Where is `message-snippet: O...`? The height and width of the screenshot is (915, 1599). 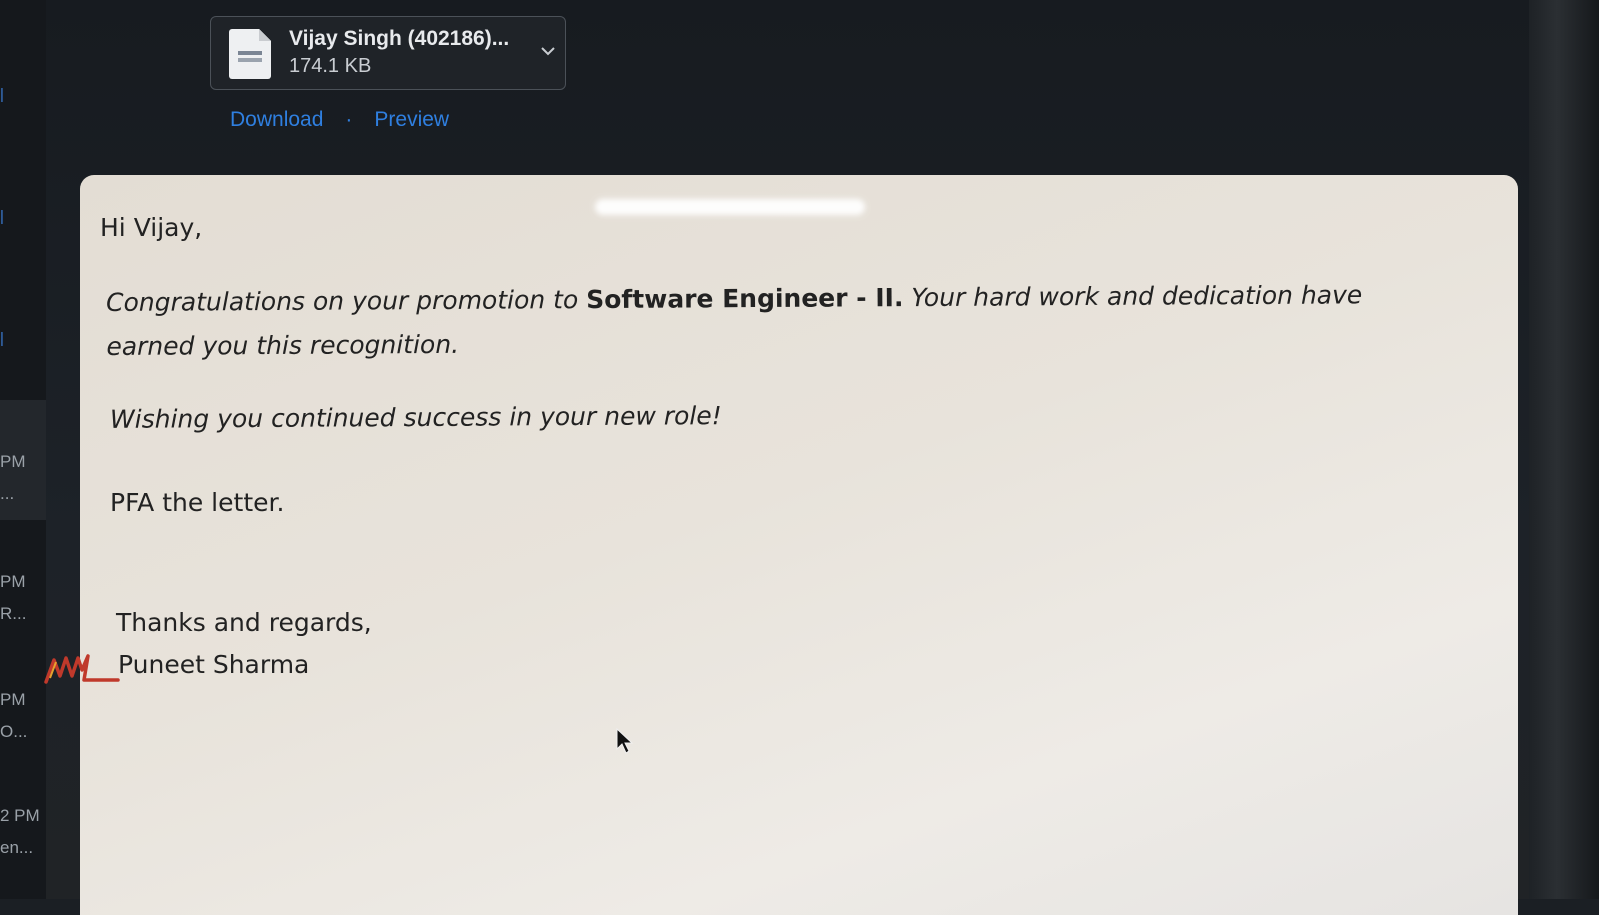 message-snippet: O... is located at coordinates (14, 731).